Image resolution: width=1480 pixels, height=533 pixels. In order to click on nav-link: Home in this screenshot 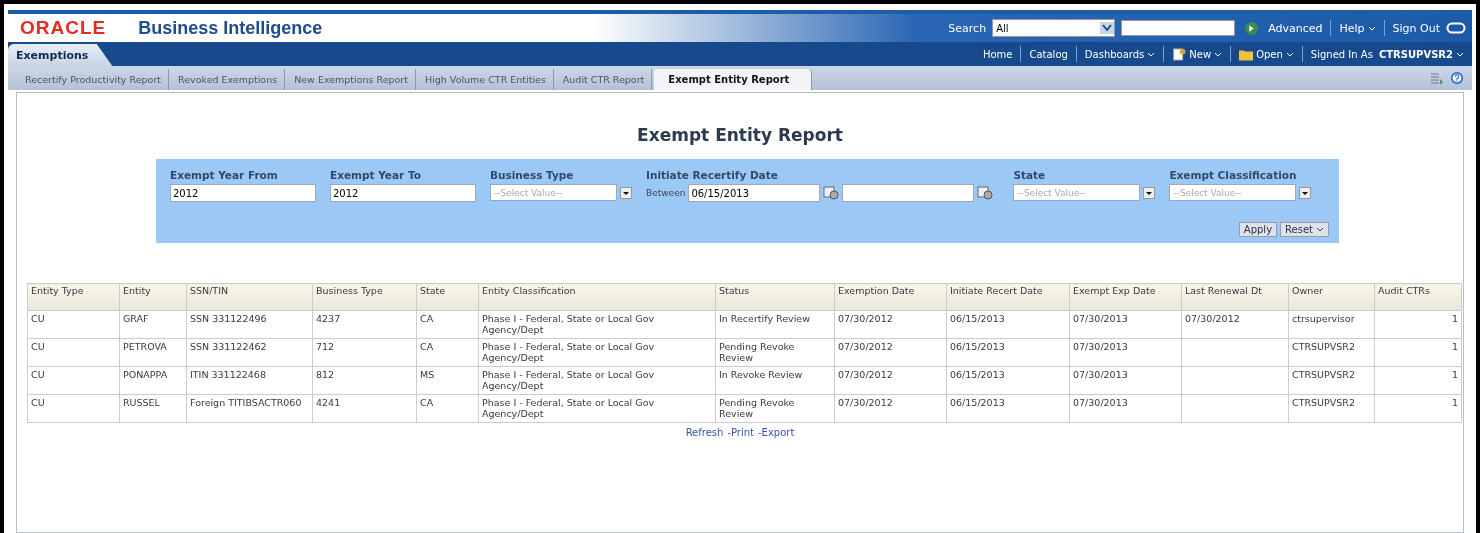, I will do `click(997, 54)`.